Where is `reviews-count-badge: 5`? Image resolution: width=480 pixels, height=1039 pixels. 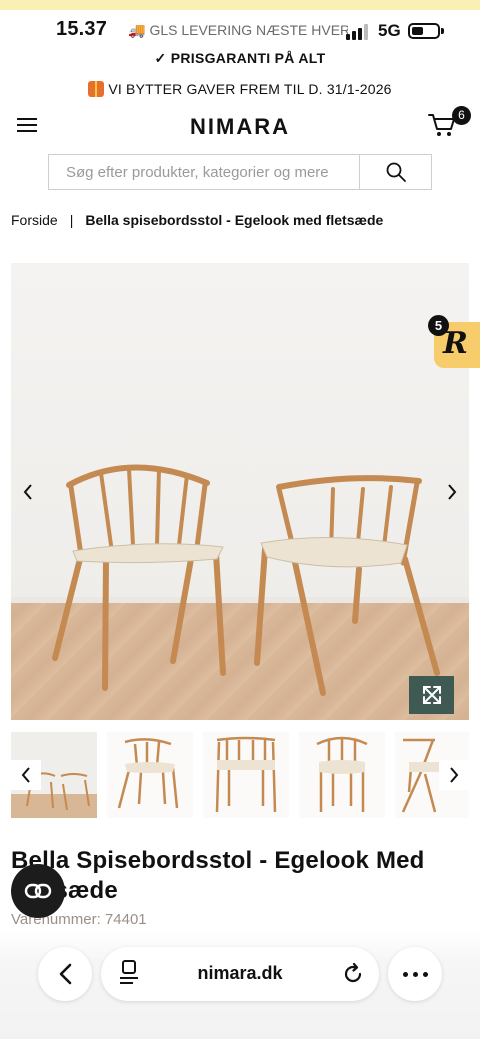 reviews-count-badge: 5 is located at coordinates (438, 325).